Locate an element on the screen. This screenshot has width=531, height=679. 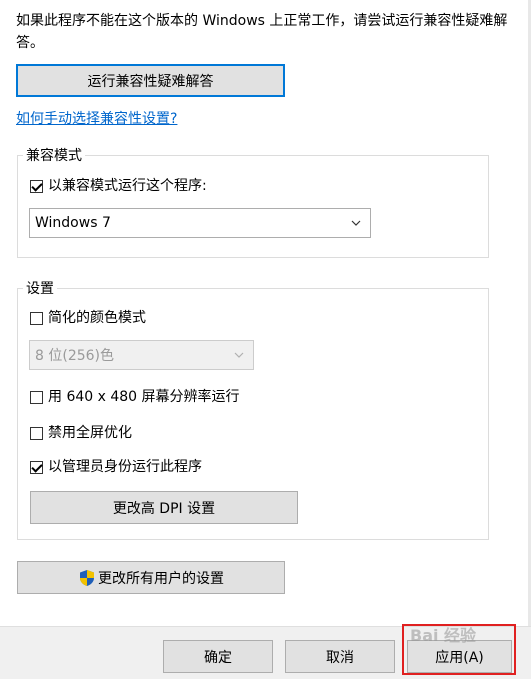
ok-button: 确定 is located at coordinates (218, 656).